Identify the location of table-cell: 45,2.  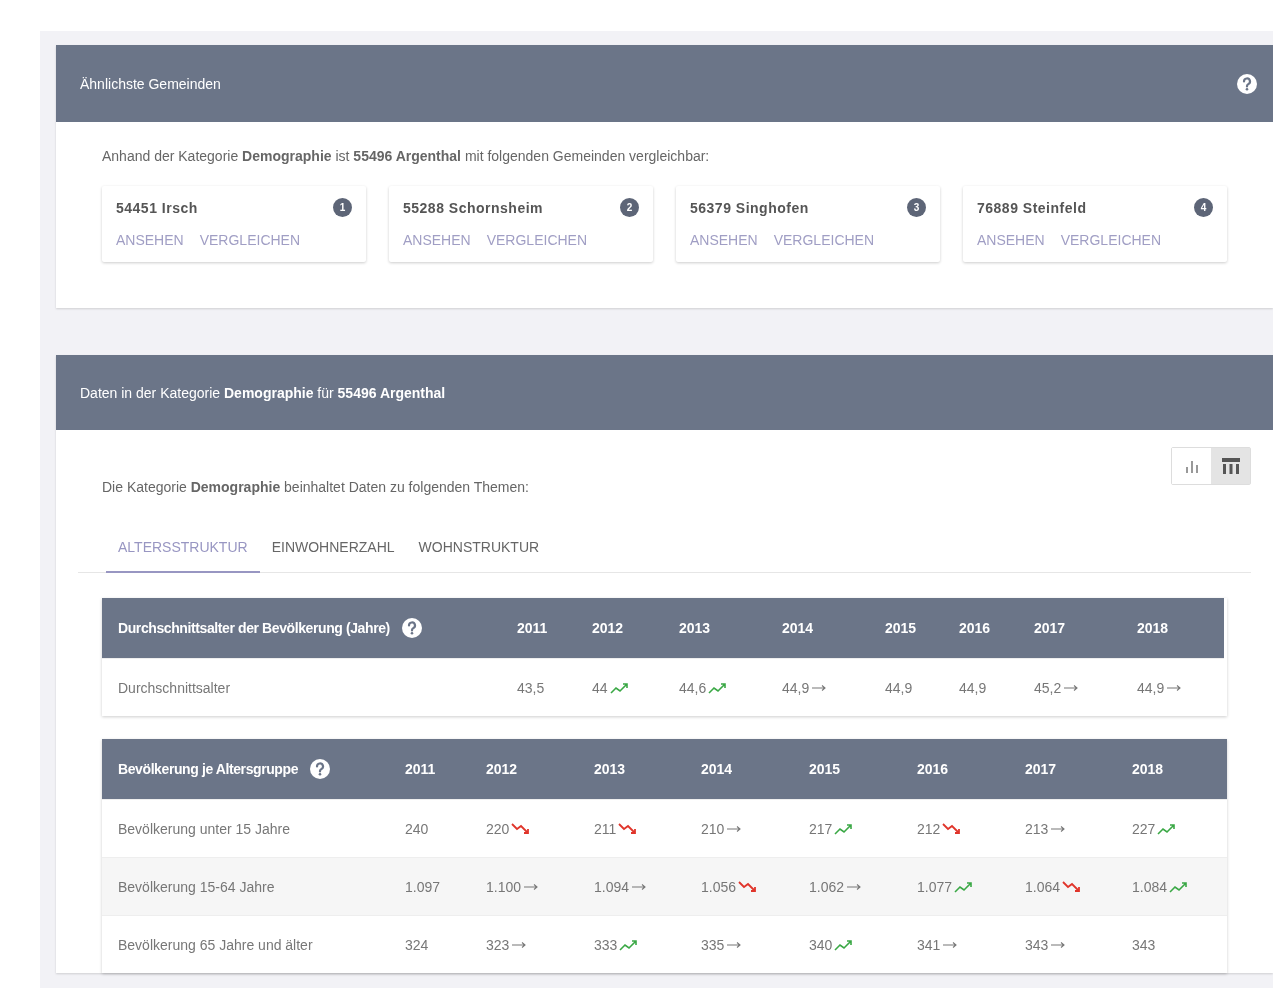
(1048, 687).